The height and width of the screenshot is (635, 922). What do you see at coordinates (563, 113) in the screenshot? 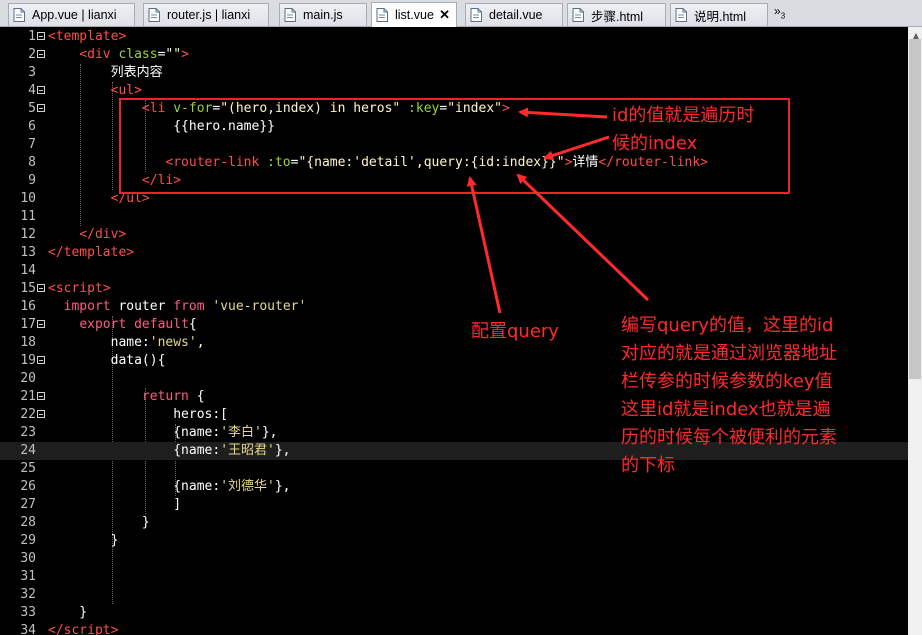
I see `arrow-to-key` at bounding box center [563, 113].